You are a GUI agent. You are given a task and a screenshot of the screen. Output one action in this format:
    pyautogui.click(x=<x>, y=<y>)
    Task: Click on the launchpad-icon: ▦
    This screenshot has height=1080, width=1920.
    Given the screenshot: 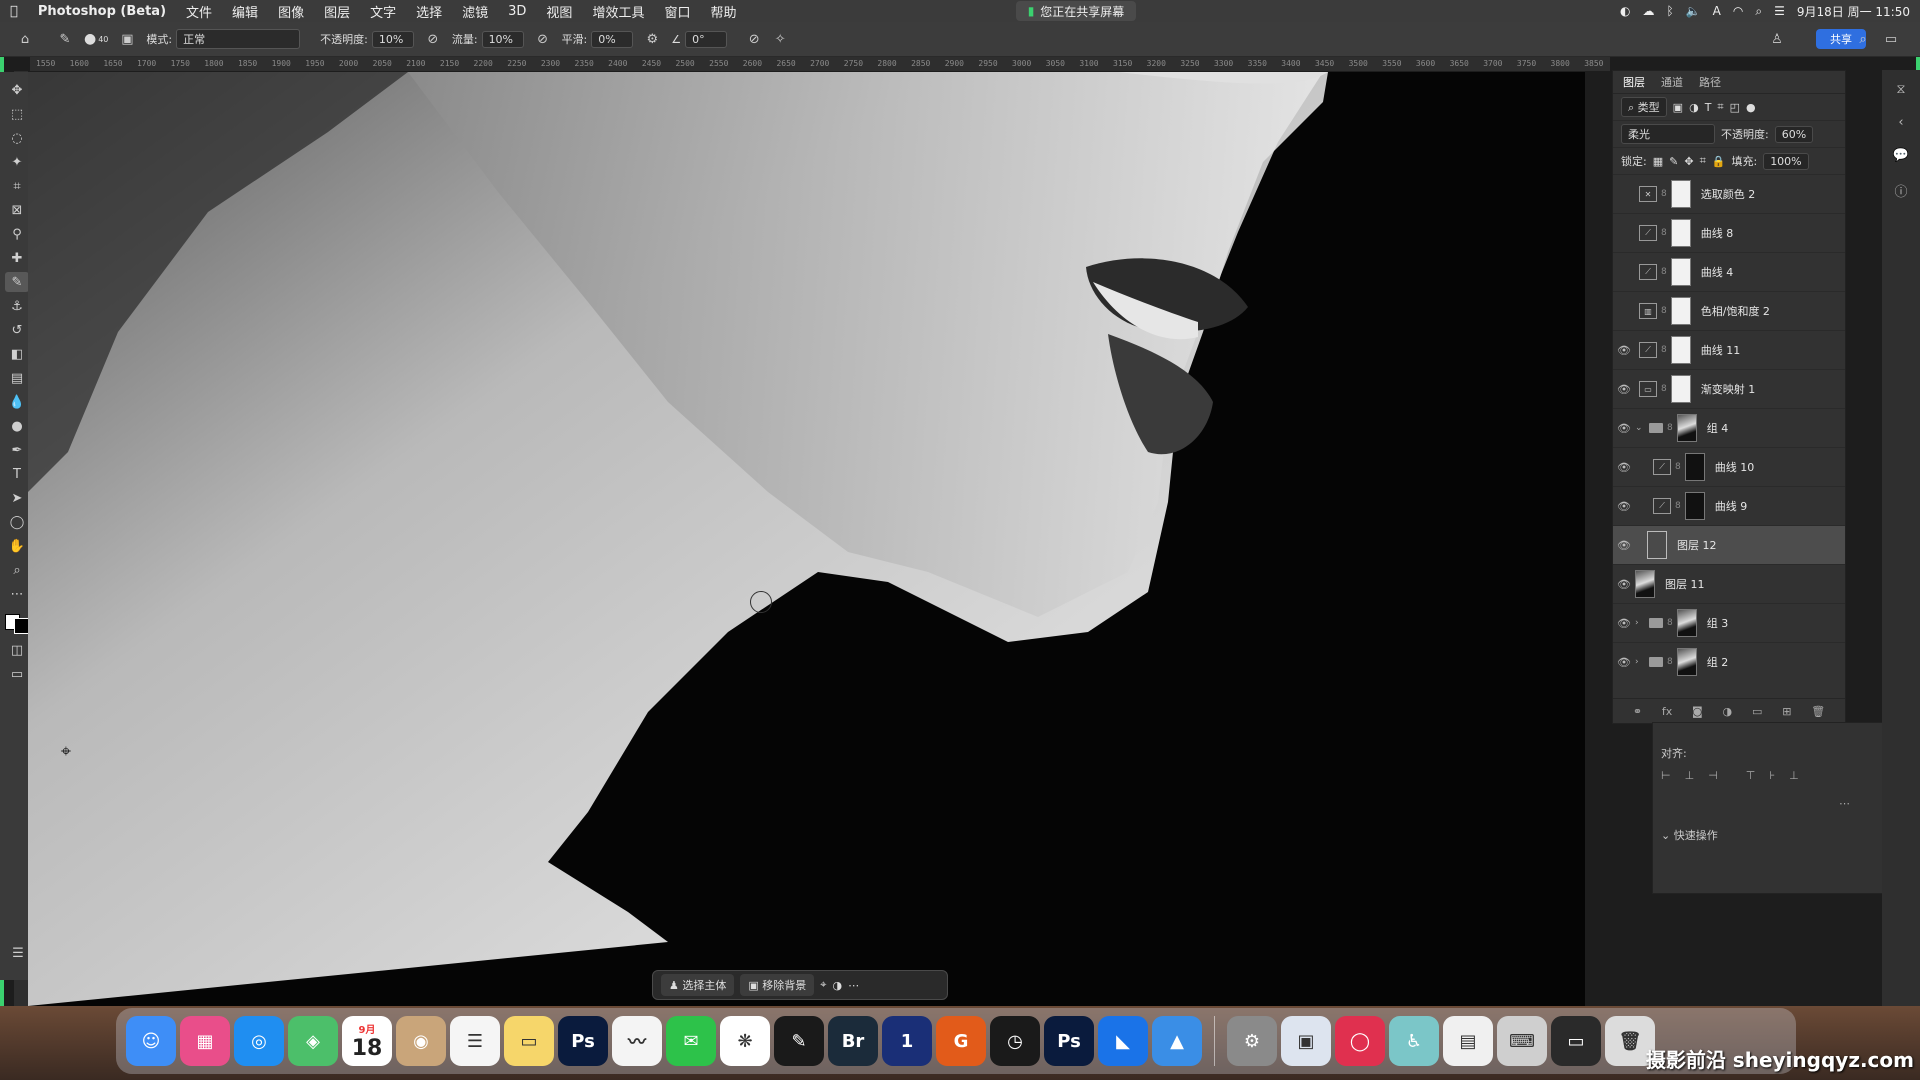 What is the action you would take?
    pyautogui.click(x=205, y=1041)
    